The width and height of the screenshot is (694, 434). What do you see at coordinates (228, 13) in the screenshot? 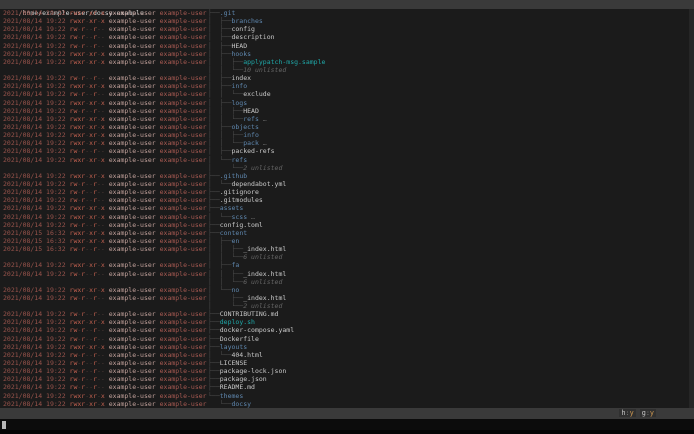
I see `directory-name: .git` at bounding box center [228, 13].